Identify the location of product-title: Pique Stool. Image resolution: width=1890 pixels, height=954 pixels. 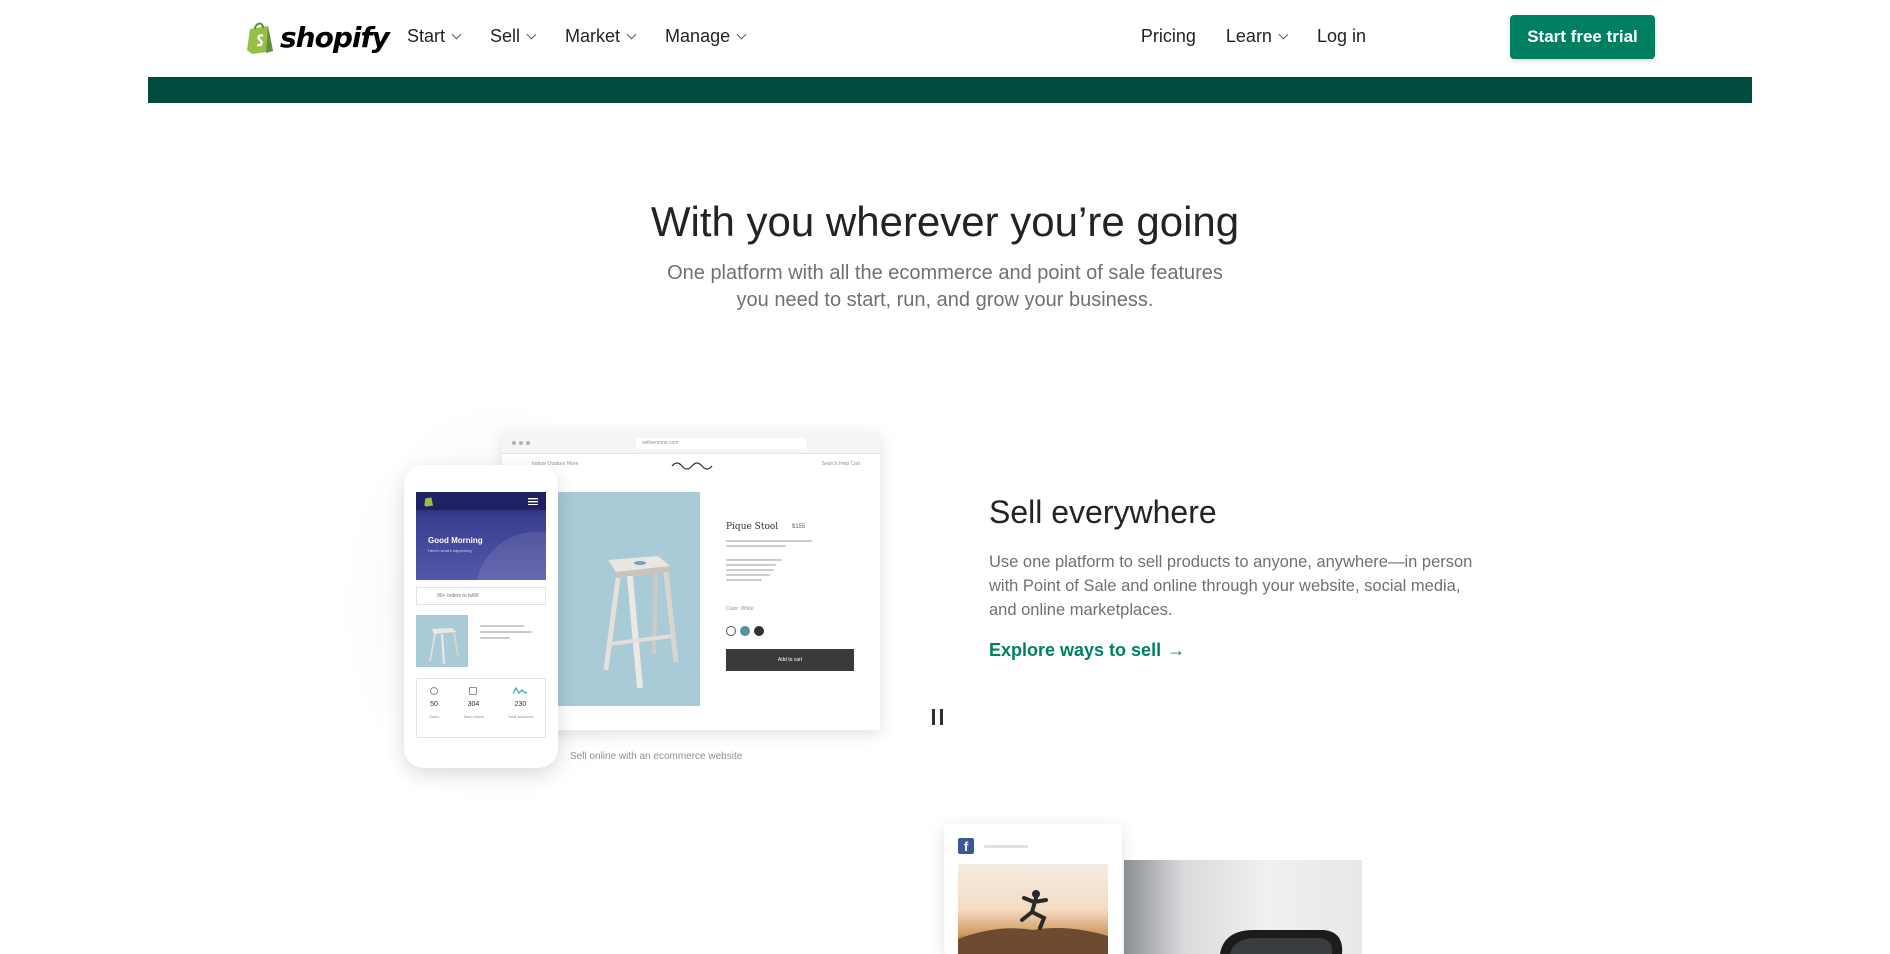
(752, 527).